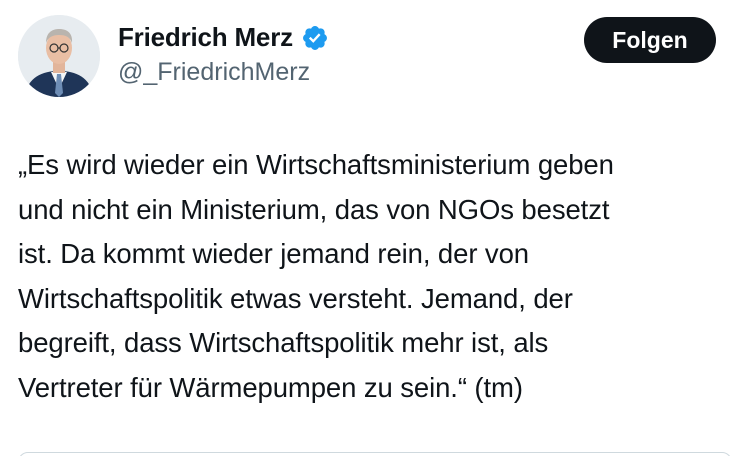  Describe the element at coordinates (314, 37) in the screenshot. I see `verified-badge-icon` at that location.